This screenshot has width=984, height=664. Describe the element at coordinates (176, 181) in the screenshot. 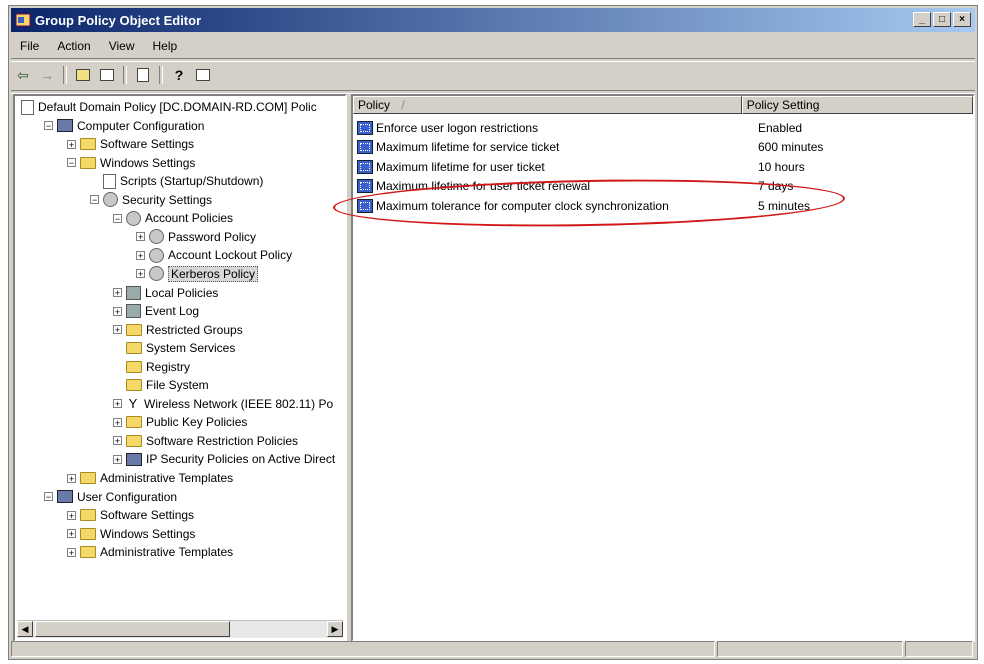

I see `tree-item: Scripts (Startup/Shutdown)` at that location.